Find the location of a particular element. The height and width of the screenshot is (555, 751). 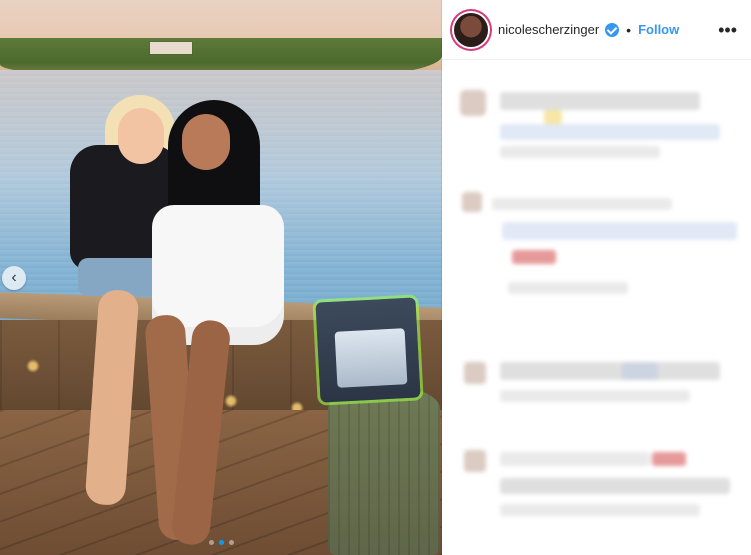

background-house is located at coordinates (171, 48).